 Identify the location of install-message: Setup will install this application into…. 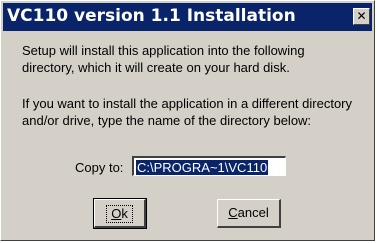
(163, 59).